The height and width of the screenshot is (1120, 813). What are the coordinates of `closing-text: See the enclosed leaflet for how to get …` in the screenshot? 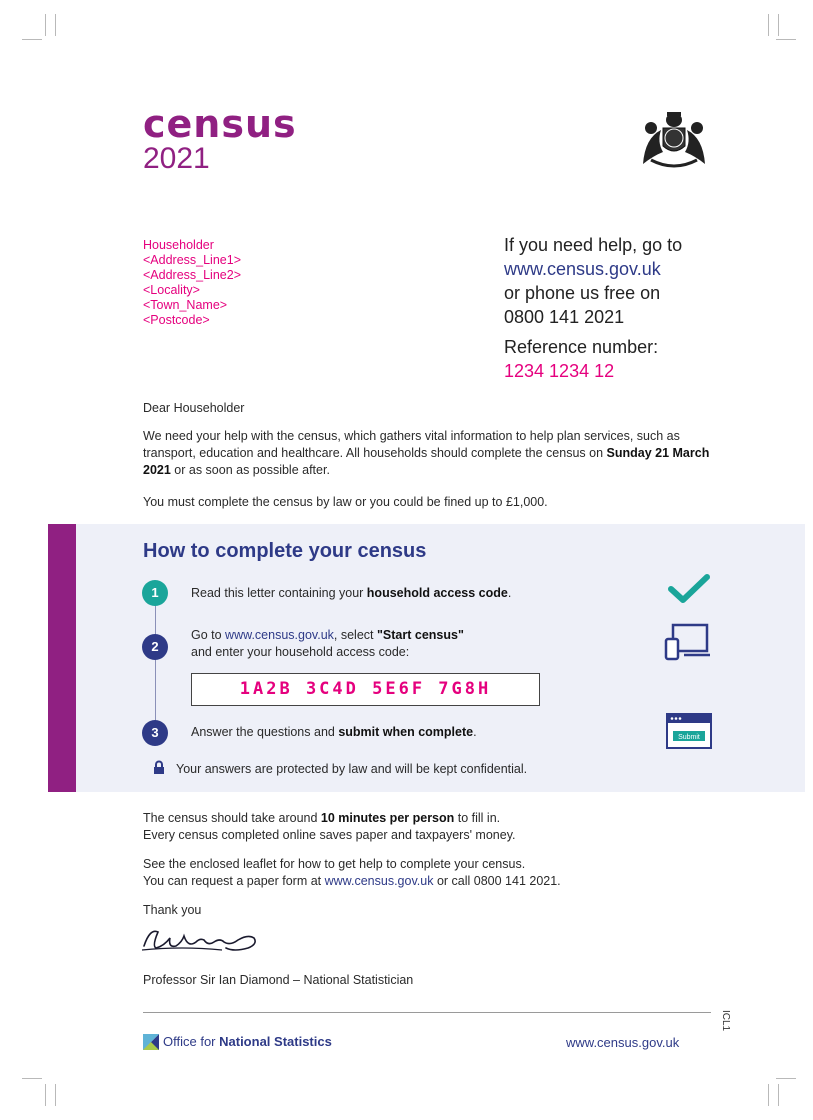 It's located at (334, 864).